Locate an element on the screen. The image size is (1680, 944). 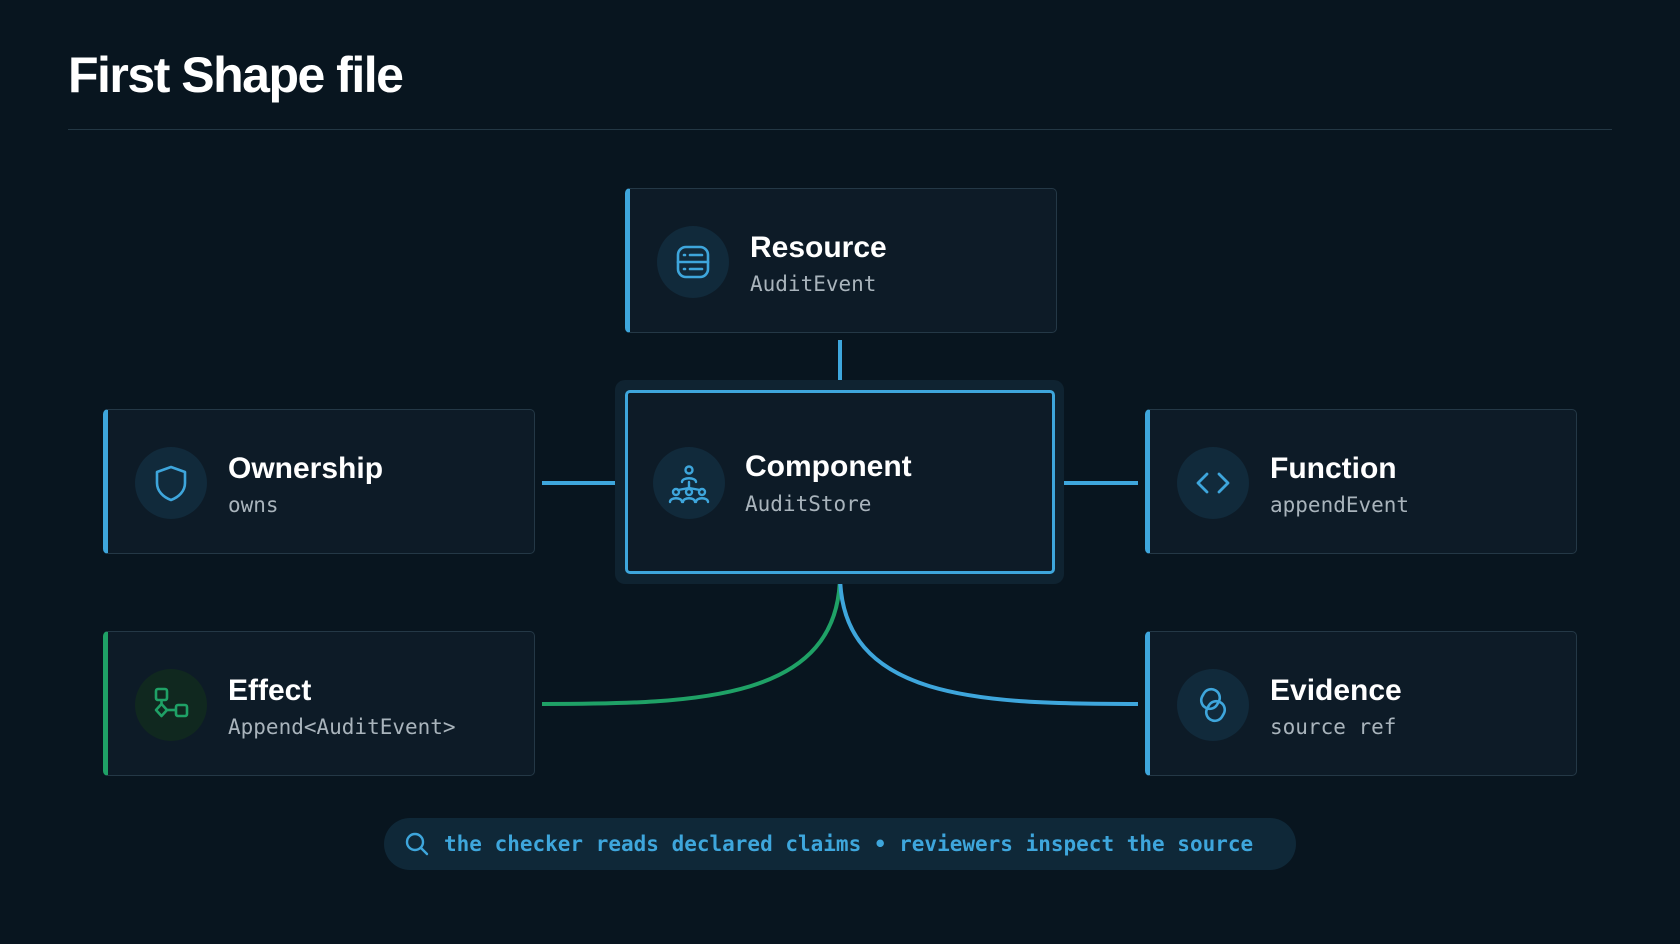
component-card: Component AuditStore is located at coordinates (840, 482).